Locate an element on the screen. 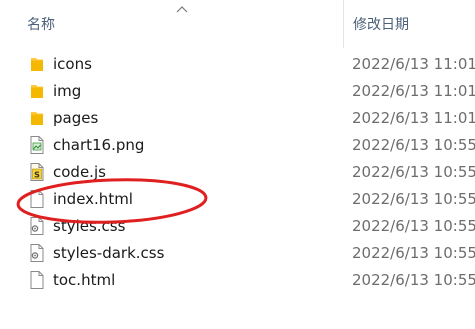 This screenshot has height=329, width=475. file-name: toc.html is located at coordinates (84, 280).